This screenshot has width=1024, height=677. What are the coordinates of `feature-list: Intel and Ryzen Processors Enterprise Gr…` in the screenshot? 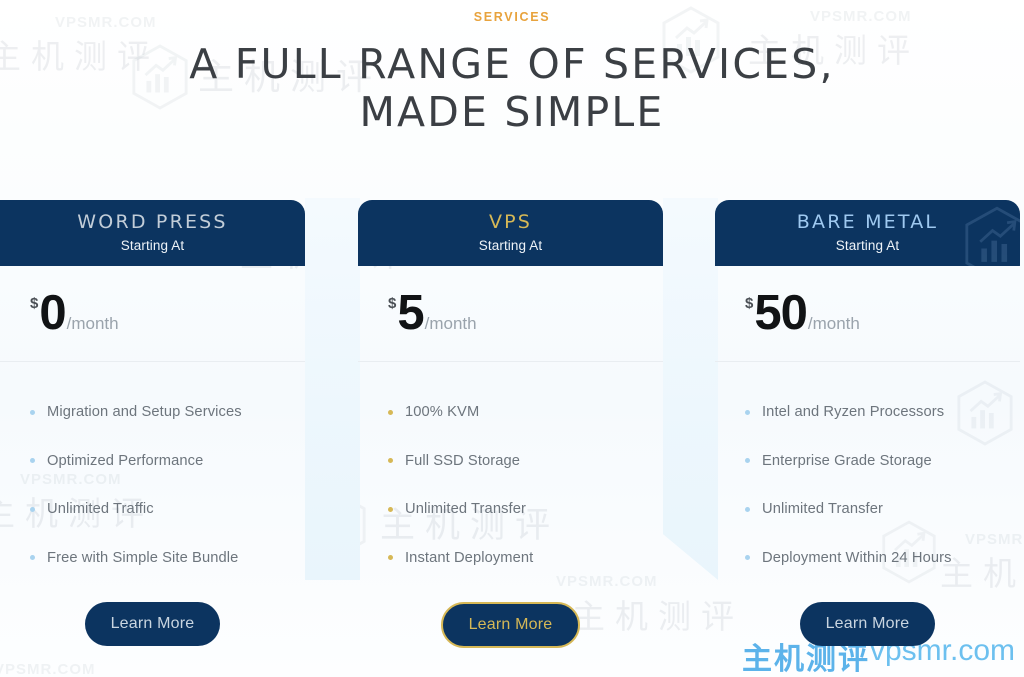 It's located at (867, 472).